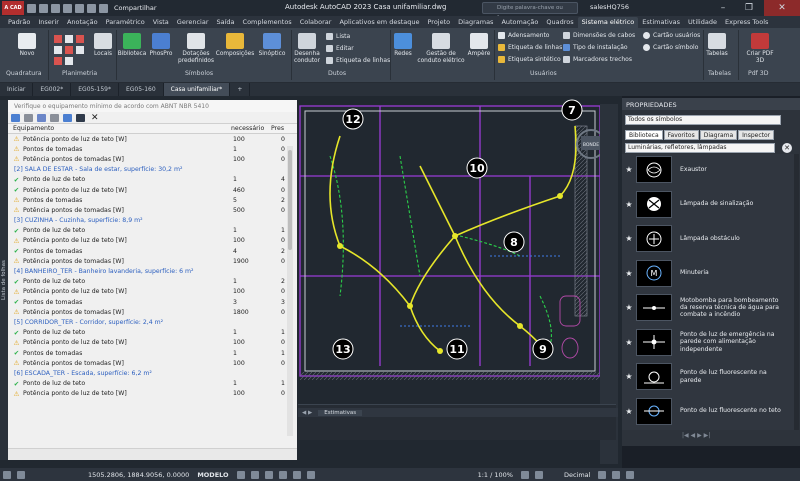 The height and width of the screenshot is (481, 800). Describe the element at coordinates (152, 200) in the screenshot. I see `table-row: ⚠ Pontos de tomadas 5 2` at that location.